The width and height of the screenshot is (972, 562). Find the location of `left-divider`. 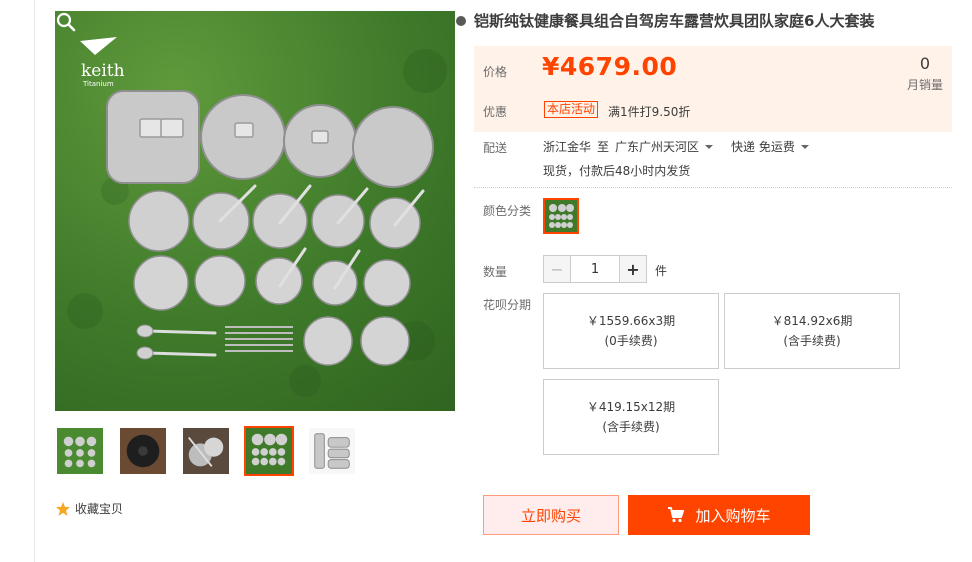

left-divider is located at coordinates (34, 281).